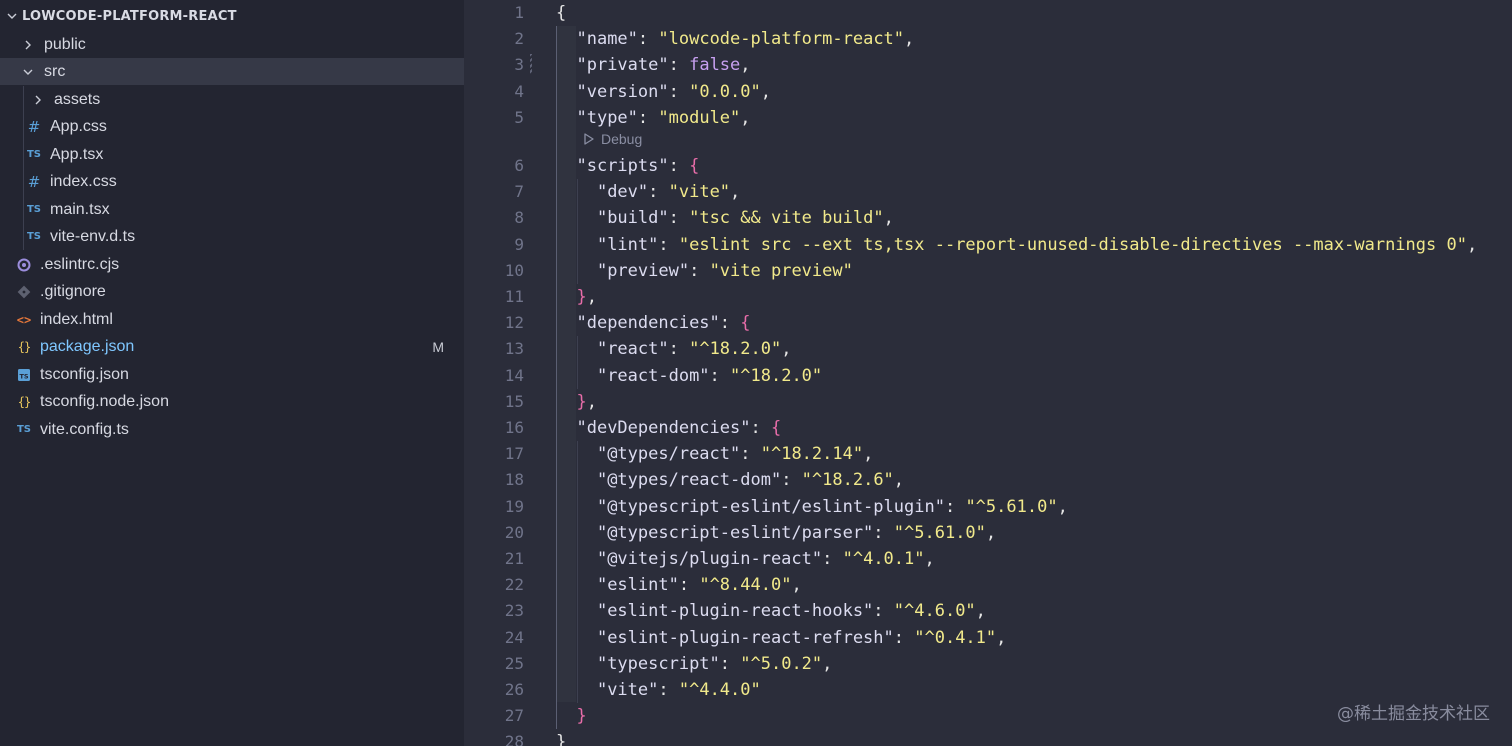 The height and width of the screenshot is (746, 1512). Describe the element at coordinates (55, 71) in the screenshot. I see `file-tree-item-label: src` at that location.